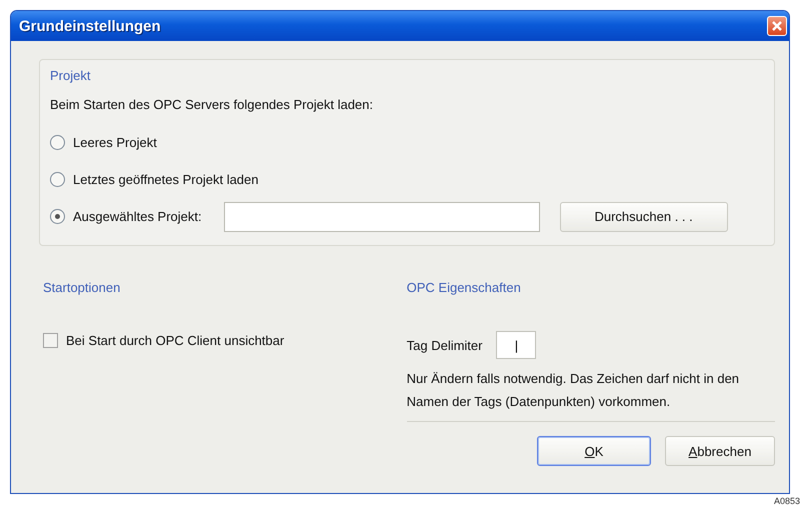 Image resolution: width=800 pixels, height=508 pixels. What do you see at coordinates (787, 501) in the screenshot?
I see `figure-label: A0853` at bounding box center [787, 501].